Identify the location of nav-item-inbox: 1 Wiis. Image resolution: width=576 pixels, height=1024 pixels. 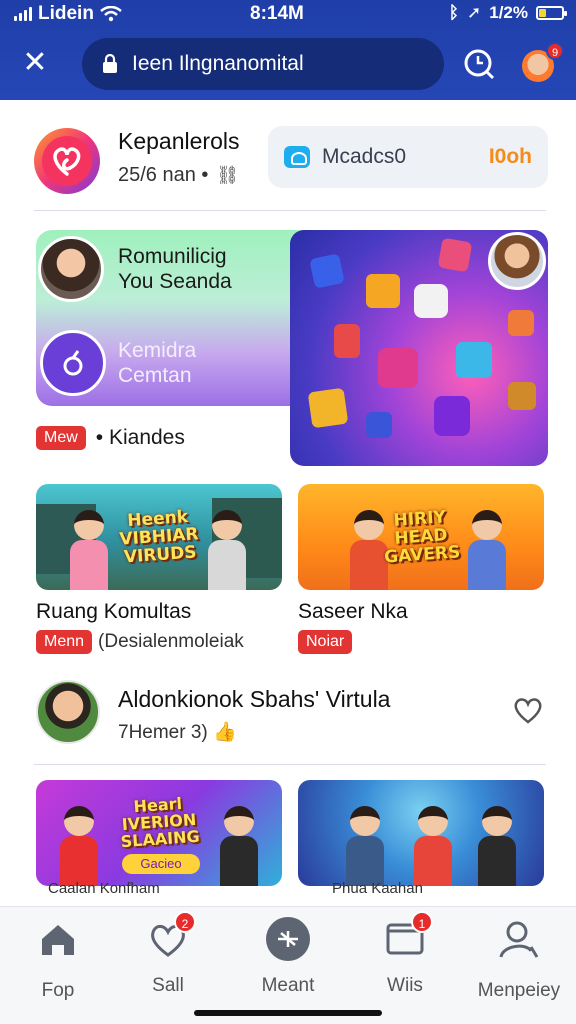
(405, 954).